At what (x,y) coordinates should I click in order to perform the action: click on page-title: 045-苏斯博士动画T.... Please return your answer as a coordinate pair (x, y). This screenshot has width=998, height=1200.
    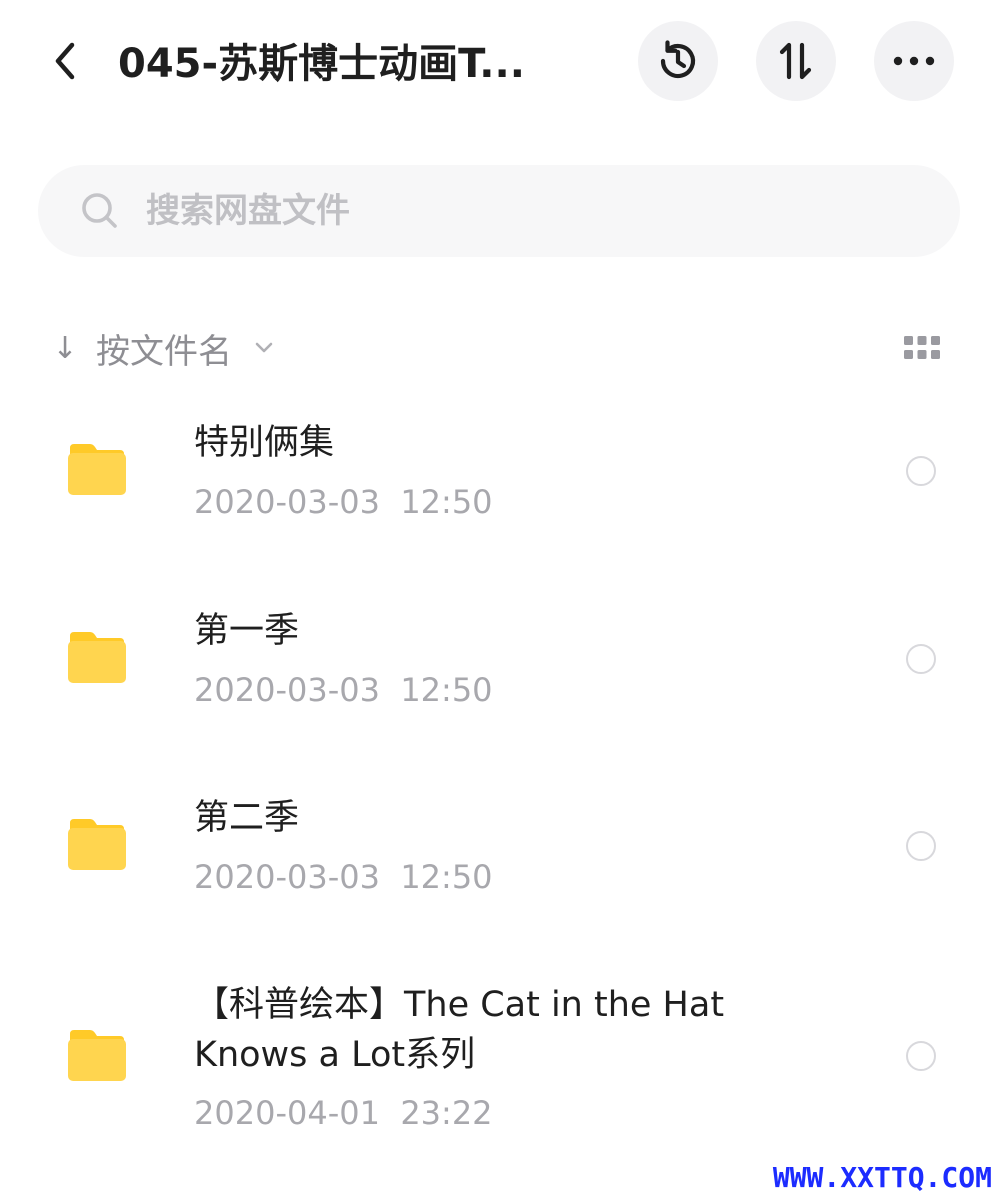
    Looking at the image, I should click on (321, 64).